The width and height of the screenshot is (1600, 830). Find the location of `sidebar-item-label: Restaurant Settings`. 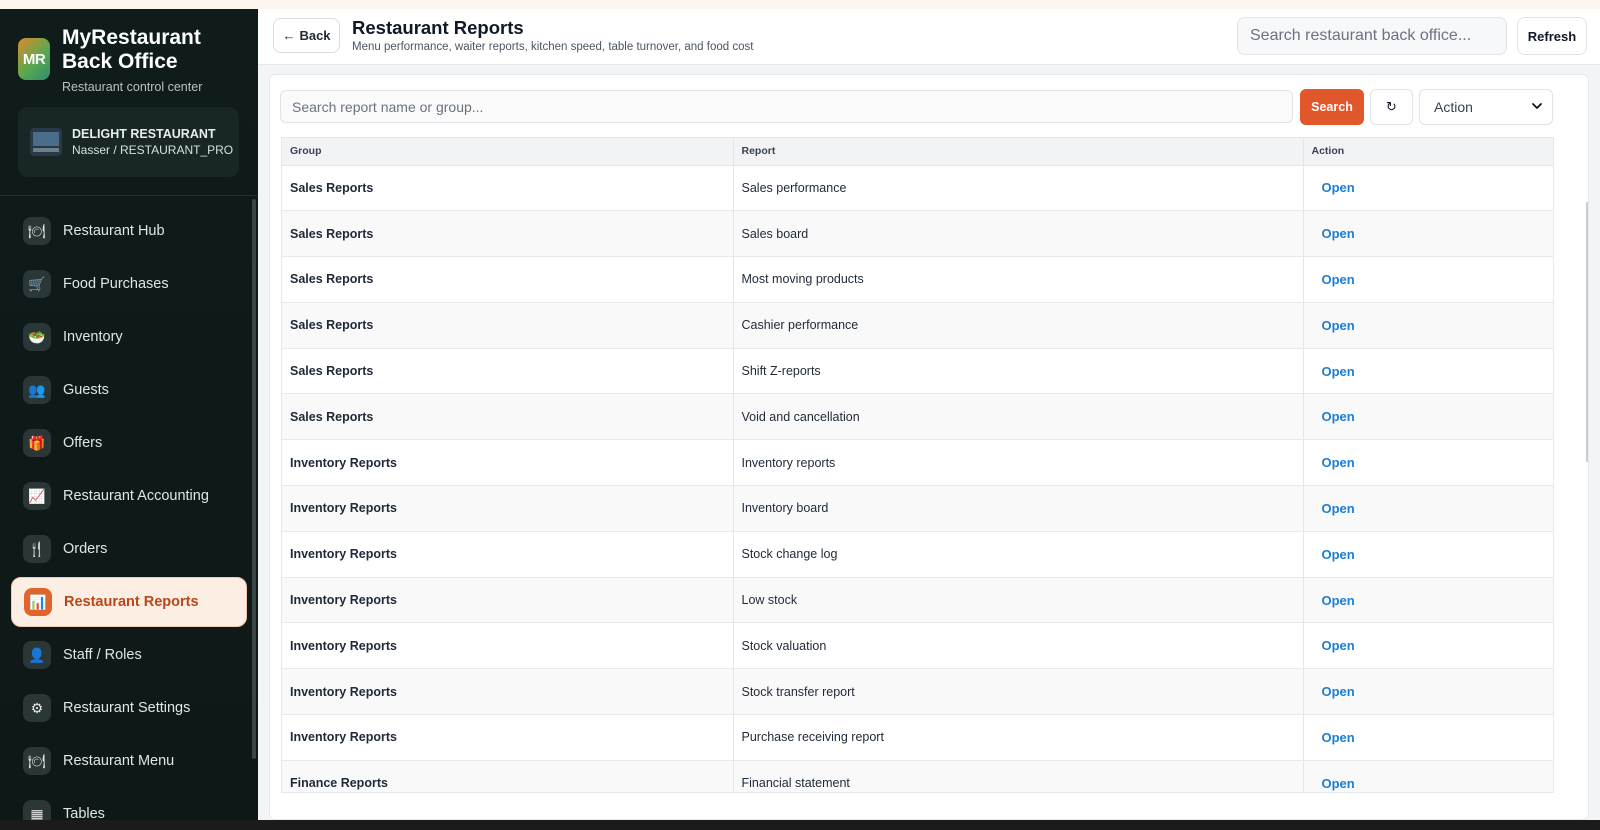

sidebar-item-label: Restaurant Settings is located at coordinates (127, 708).